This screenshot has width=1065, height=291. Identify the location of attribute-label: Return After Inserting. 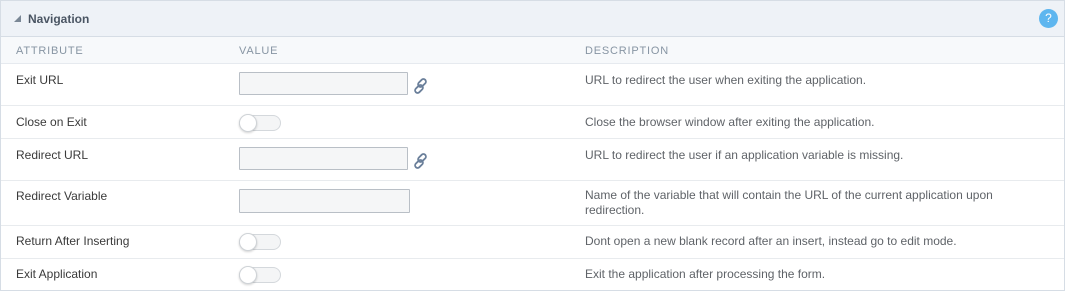
(73, 241).